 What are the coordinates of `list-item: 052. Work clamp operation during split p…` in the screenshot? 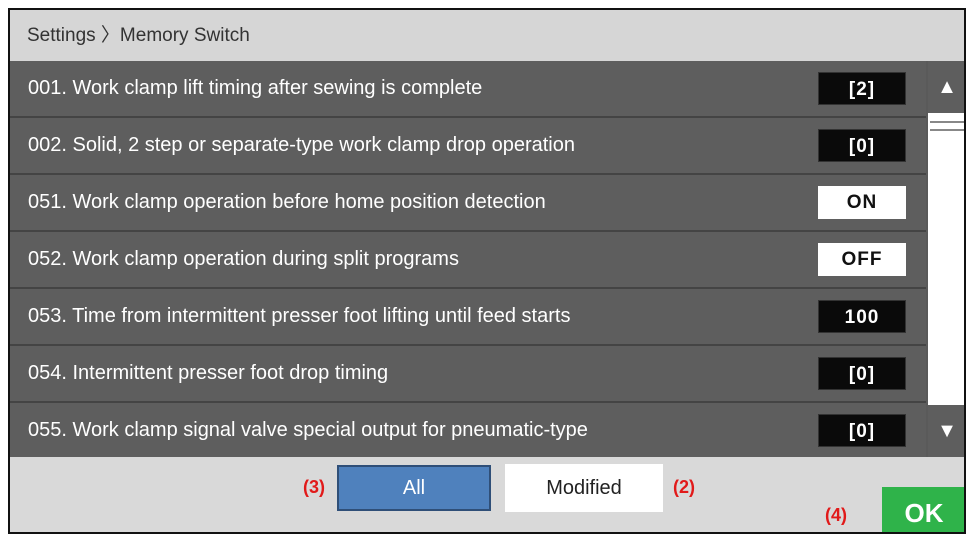 It's located at (468, 259).